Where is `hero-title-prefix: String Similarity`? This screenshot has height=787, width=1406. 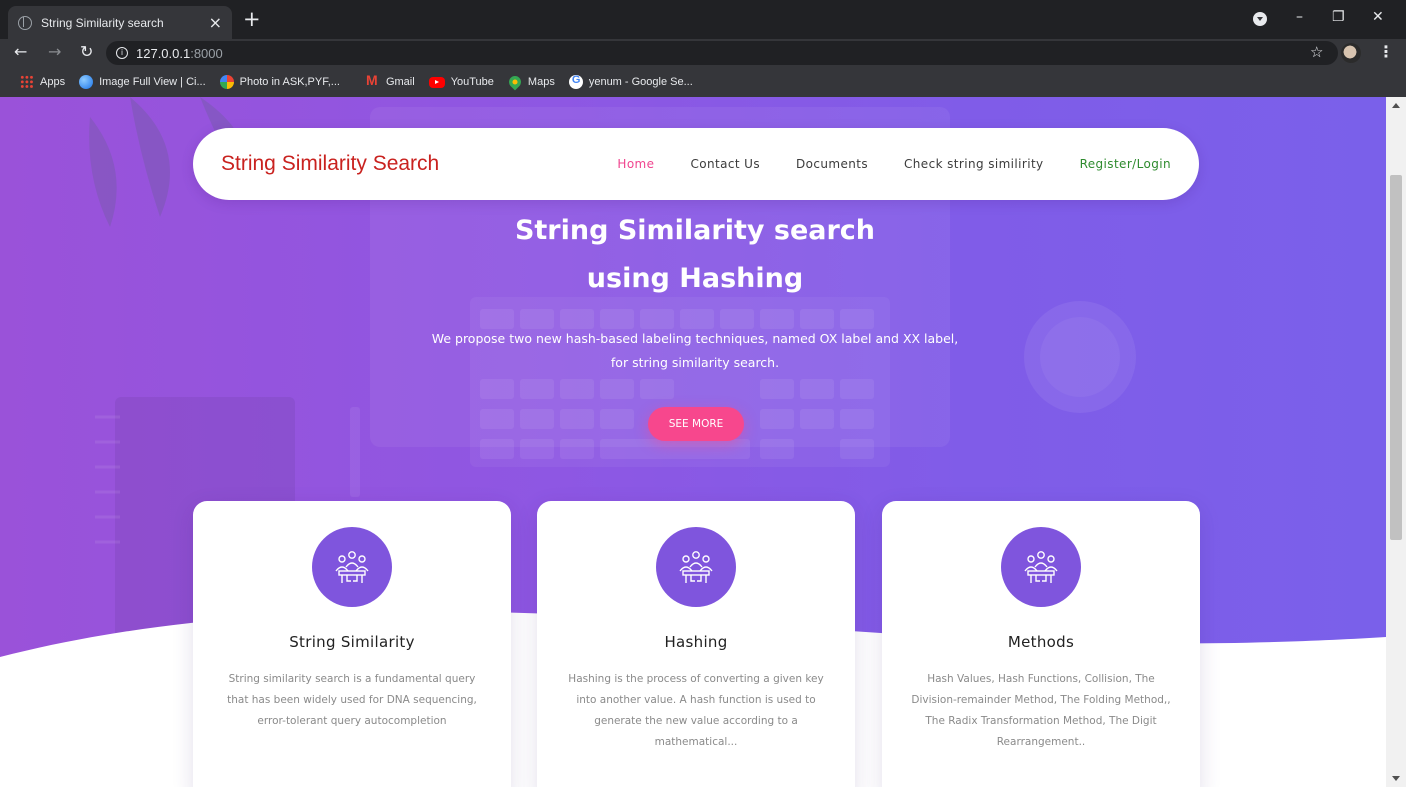
hero-title-prefix: String Similarity is located at coordinates (639, 230).